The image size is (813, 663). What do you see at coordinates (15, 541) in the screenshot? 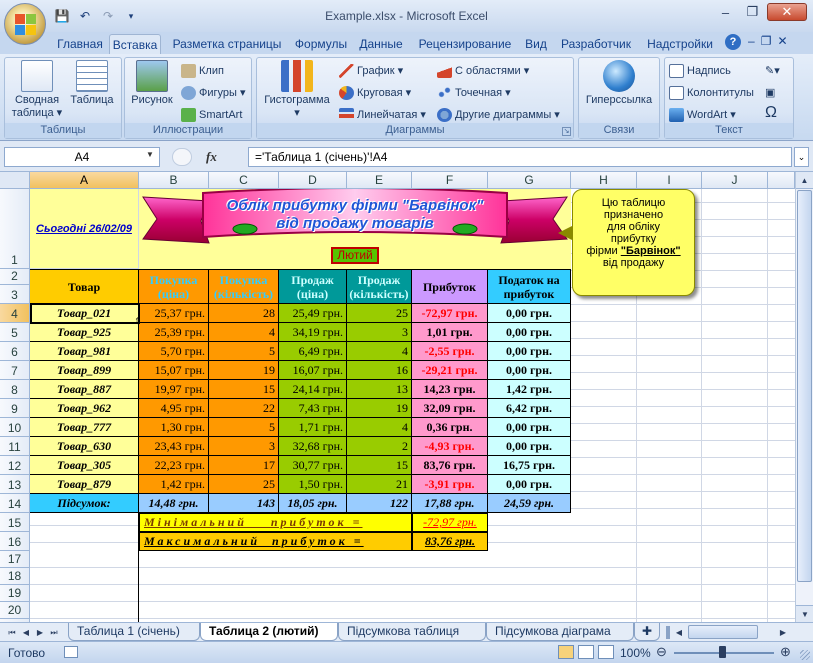
I see `row-header-16: 16` at bounding box center [15, 541].